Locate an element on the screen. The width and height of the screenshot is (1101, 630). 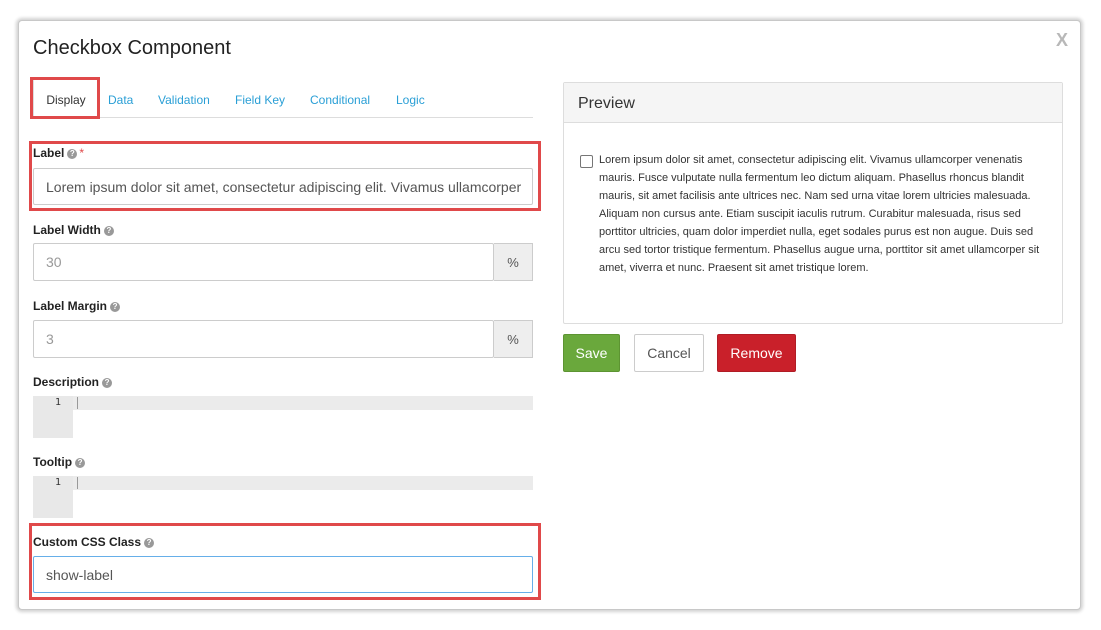
label-width-addon: % is located at coordinates (513, 262).